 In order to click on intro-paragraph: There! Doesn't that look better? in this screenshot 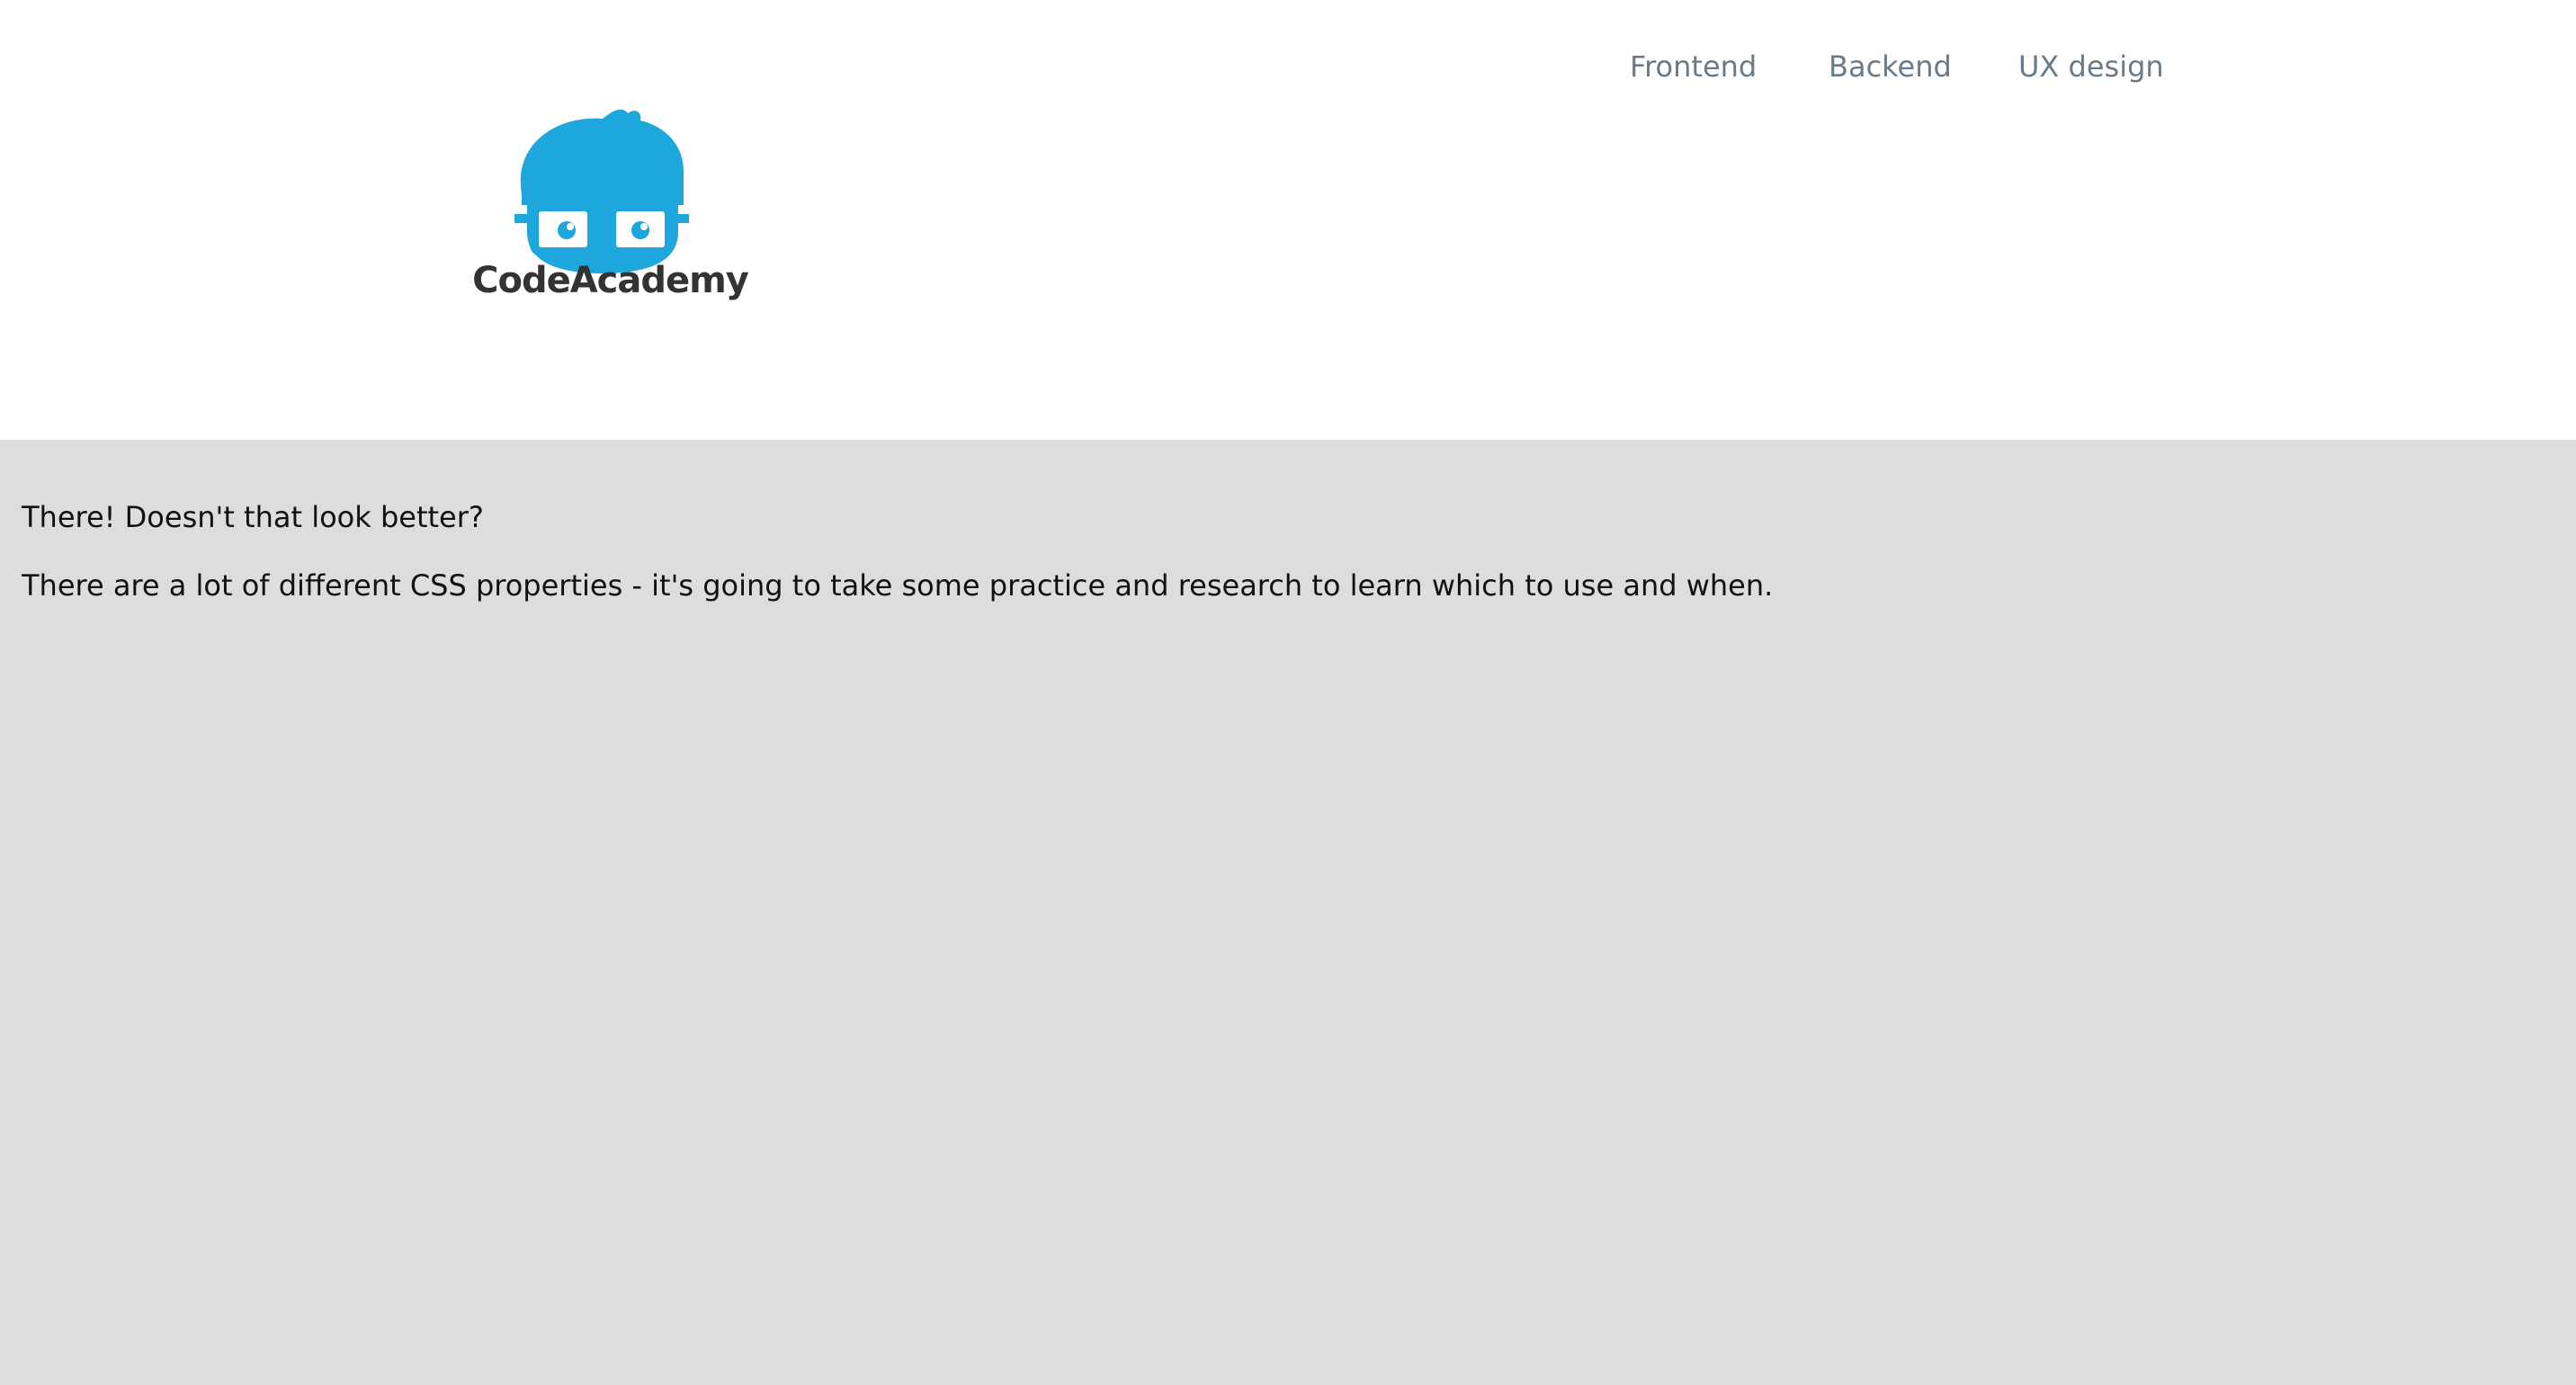, I will do `click(253, 517)`.